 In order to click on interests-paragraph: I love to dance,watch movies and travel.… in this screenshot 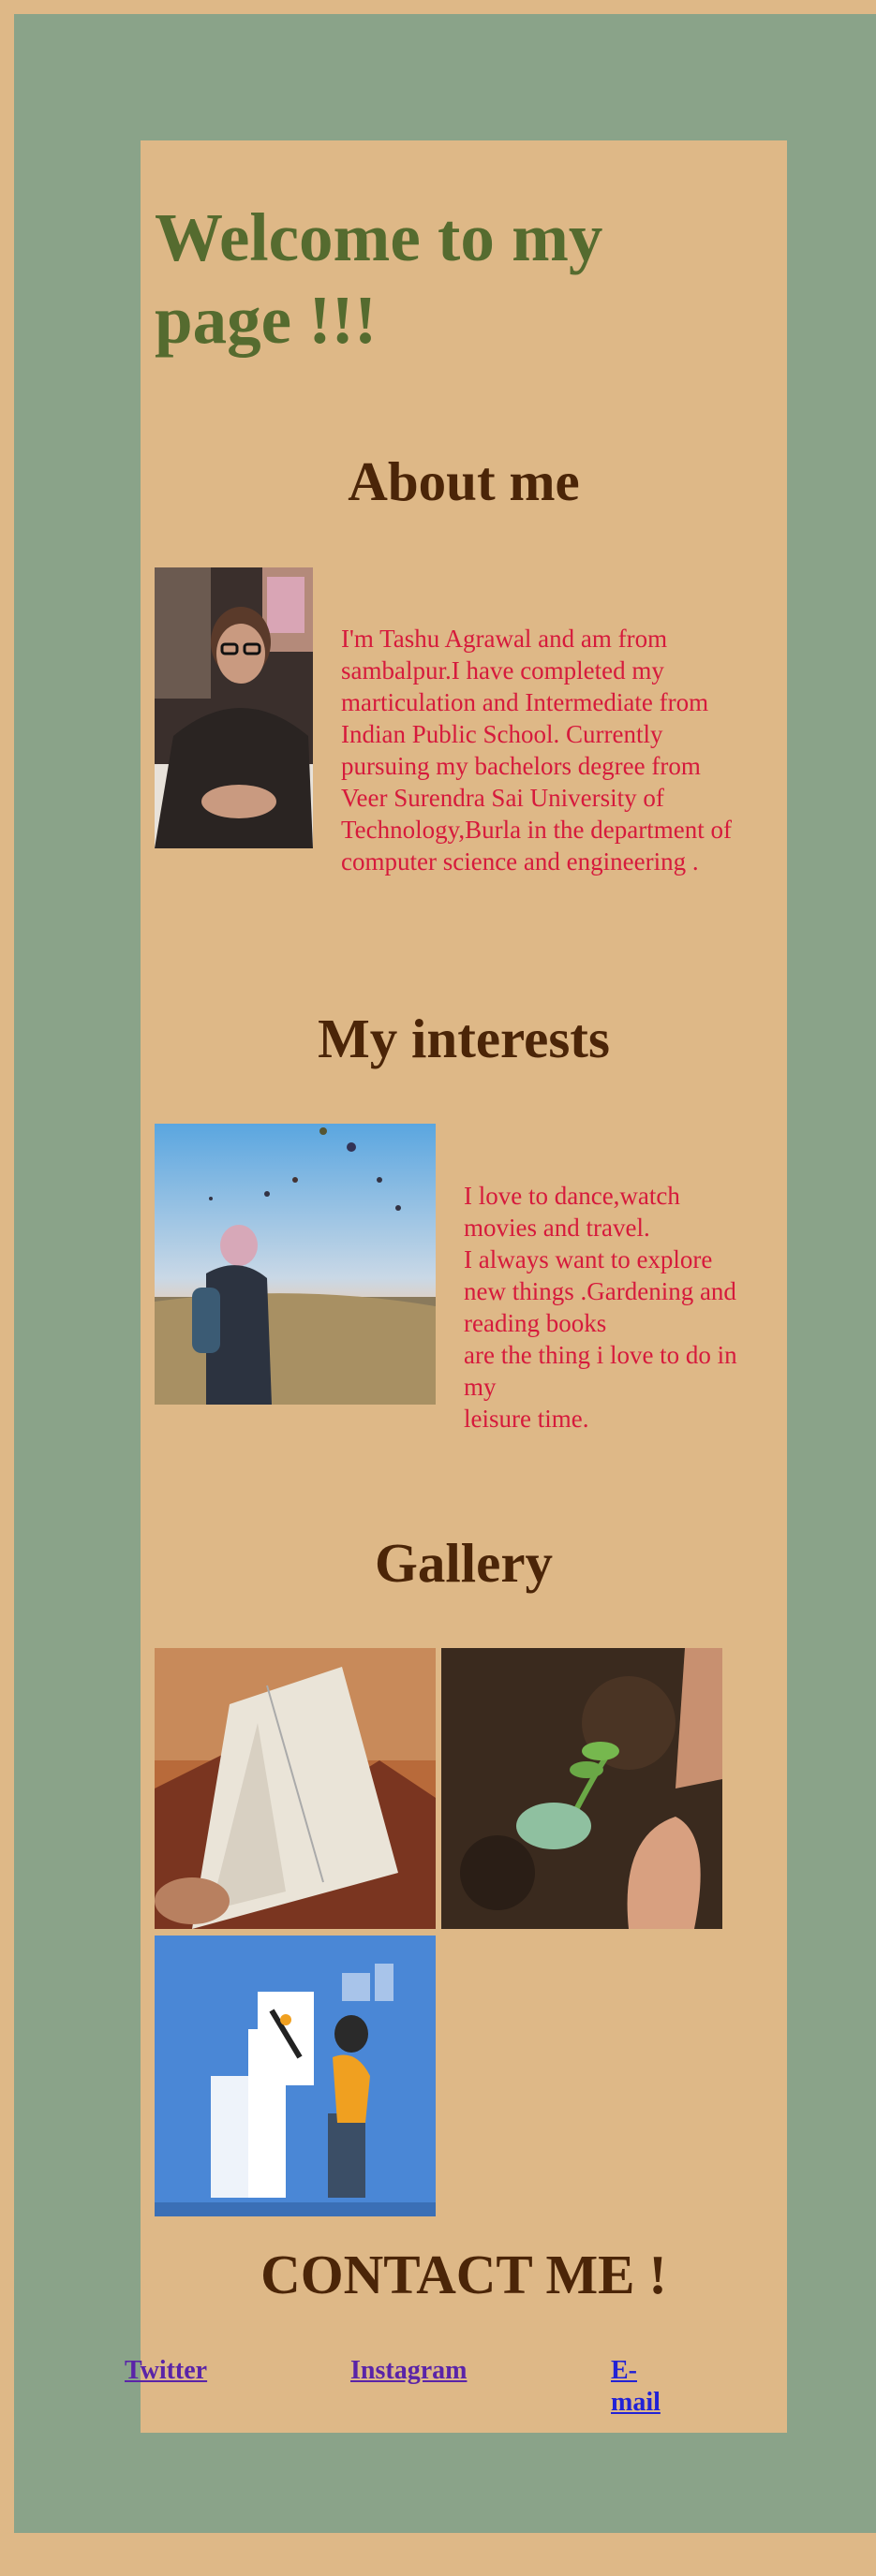, I will do `click(609, 1307)`.